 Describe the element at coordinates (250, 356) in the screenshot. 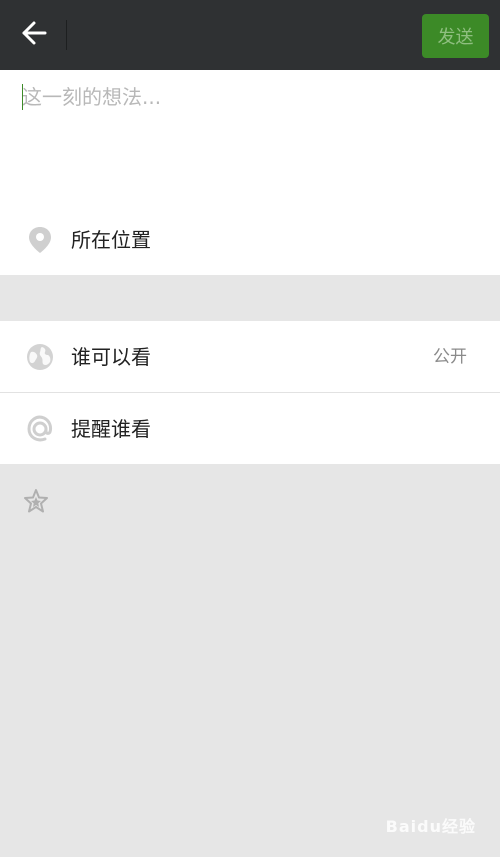

I see `visibility-row: 谁可以看 公开` at that location.